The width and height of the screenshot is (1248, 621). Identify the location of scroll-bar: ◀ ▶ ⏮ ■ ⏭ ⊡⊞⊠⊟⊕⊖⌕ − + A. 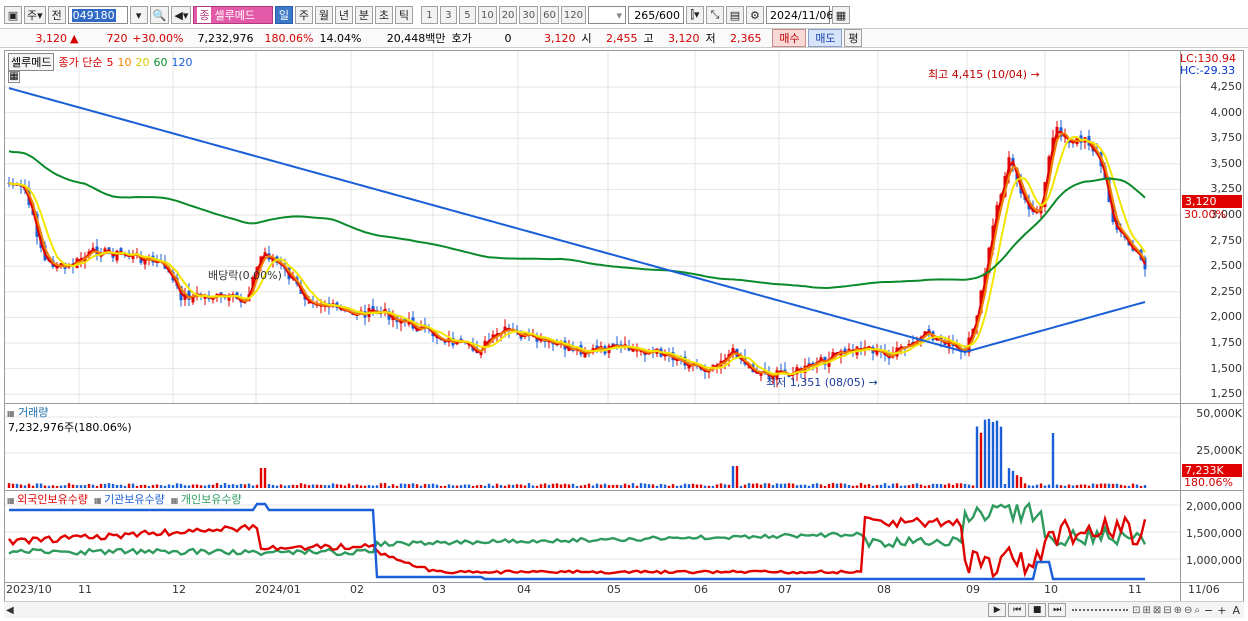
(624, 609).